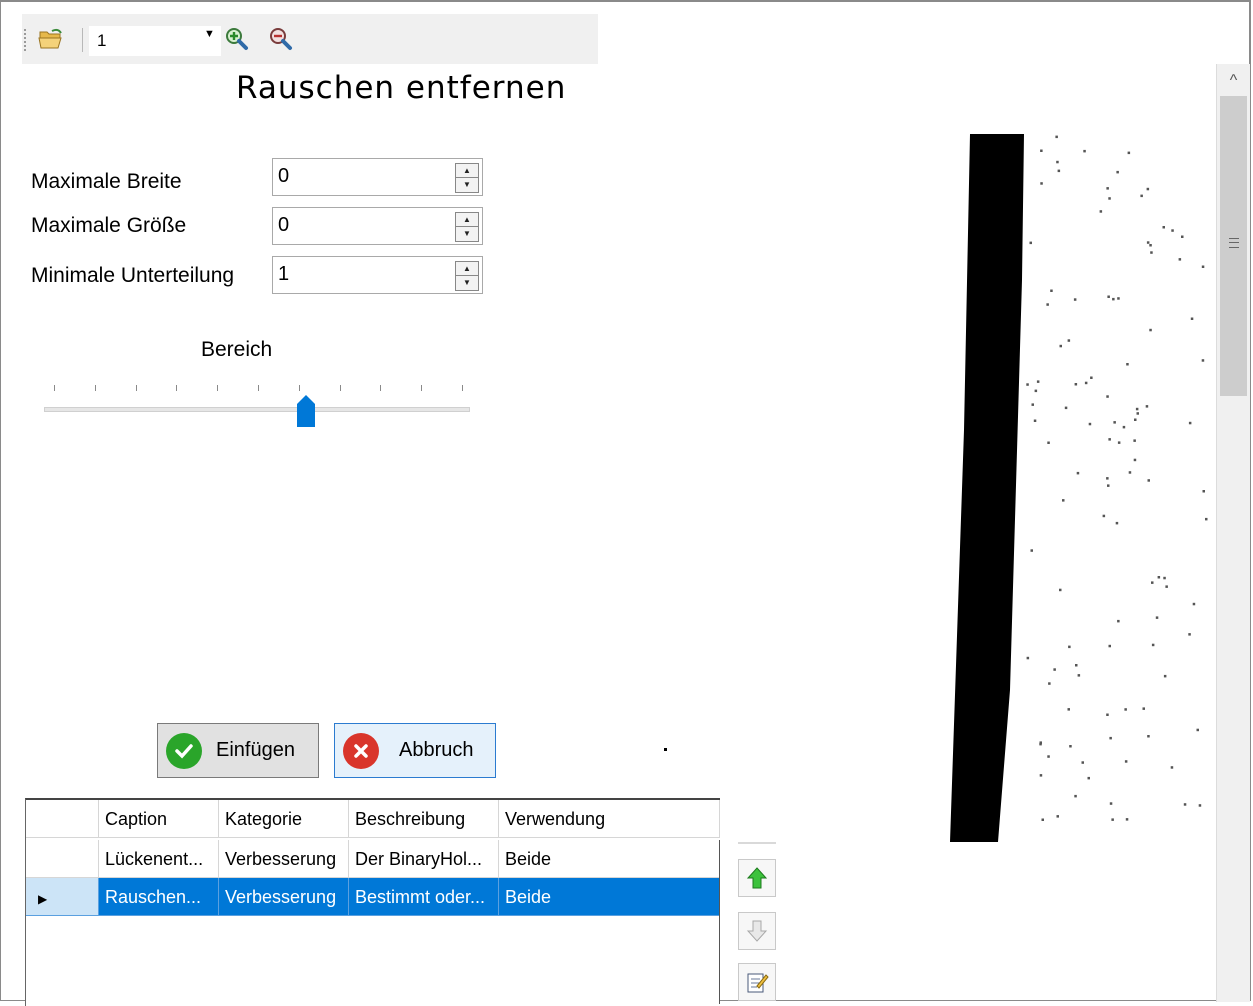  What do you see at coordinates (209, 34) in the screenshot?
I see `chevron-down-icon: ▼` at bounding box center [209, 34].